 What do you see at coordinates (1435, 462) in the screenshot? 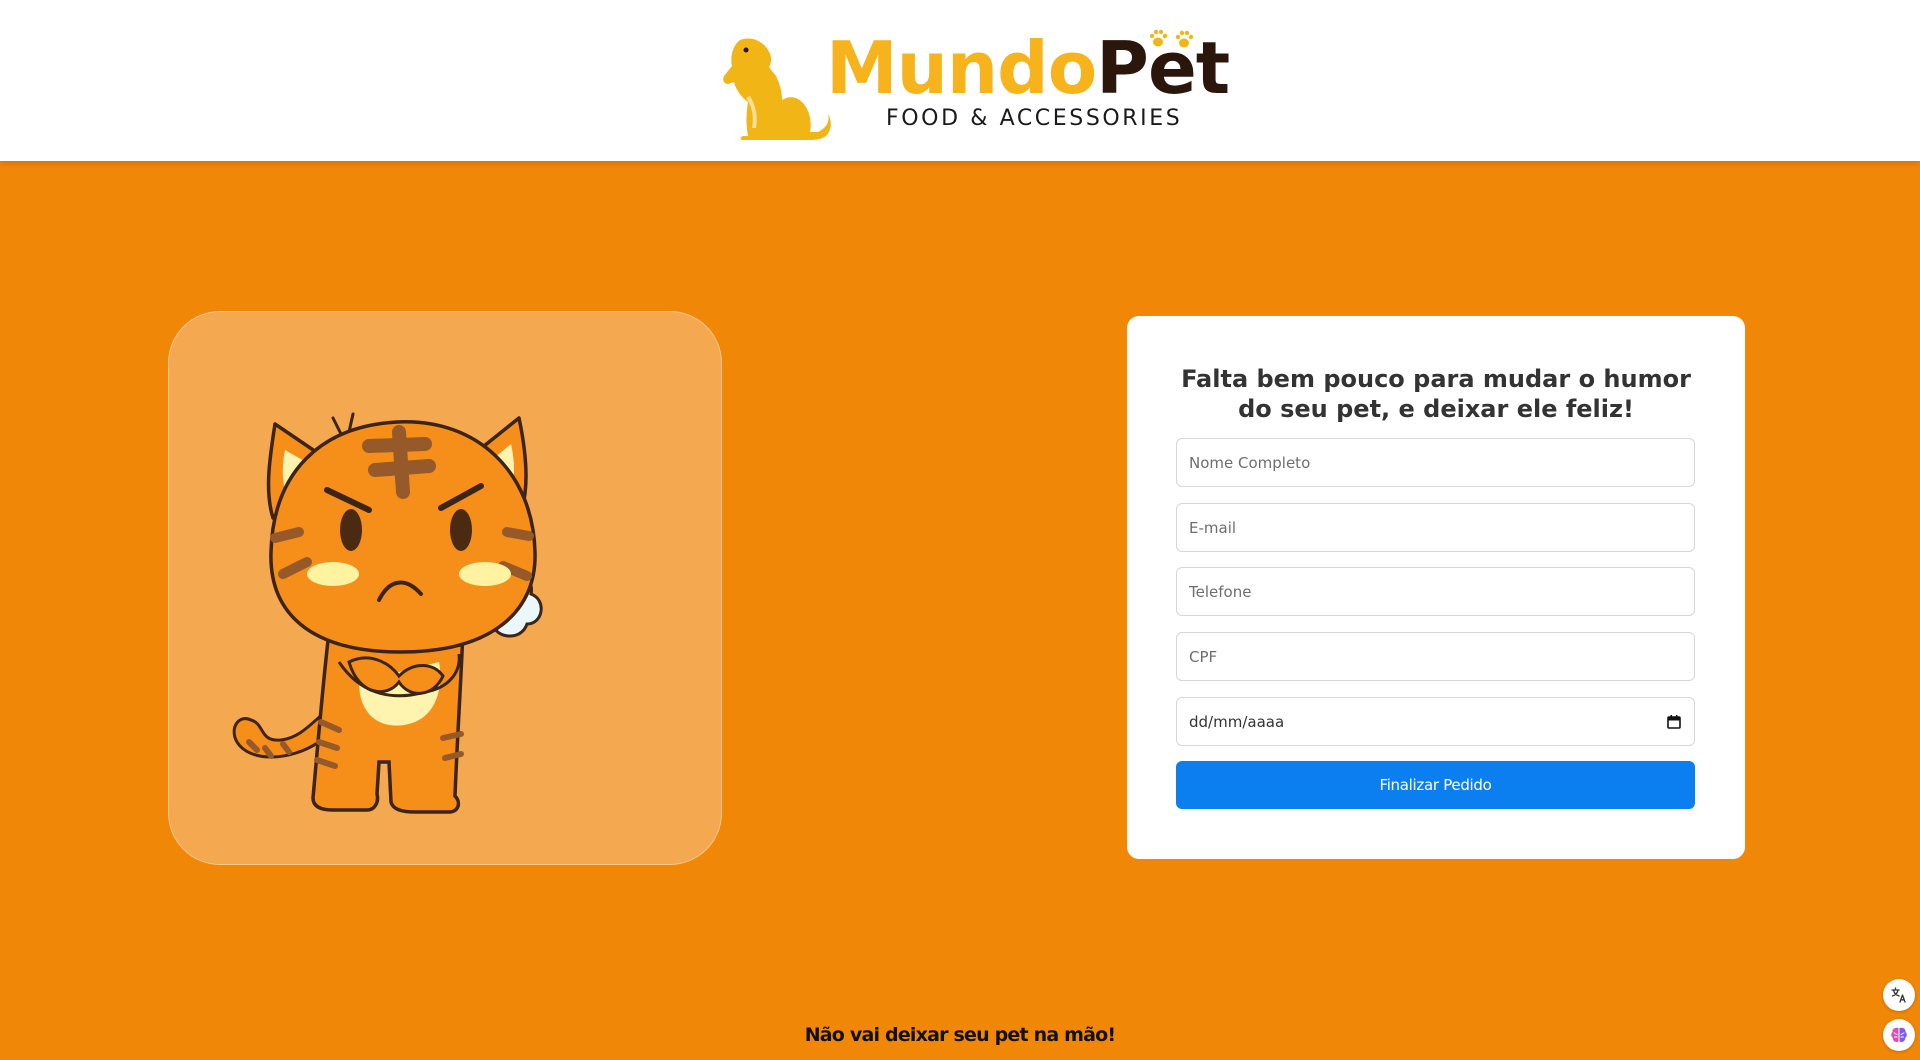
I see `full-name-input` at bounding box center [1435, 462].